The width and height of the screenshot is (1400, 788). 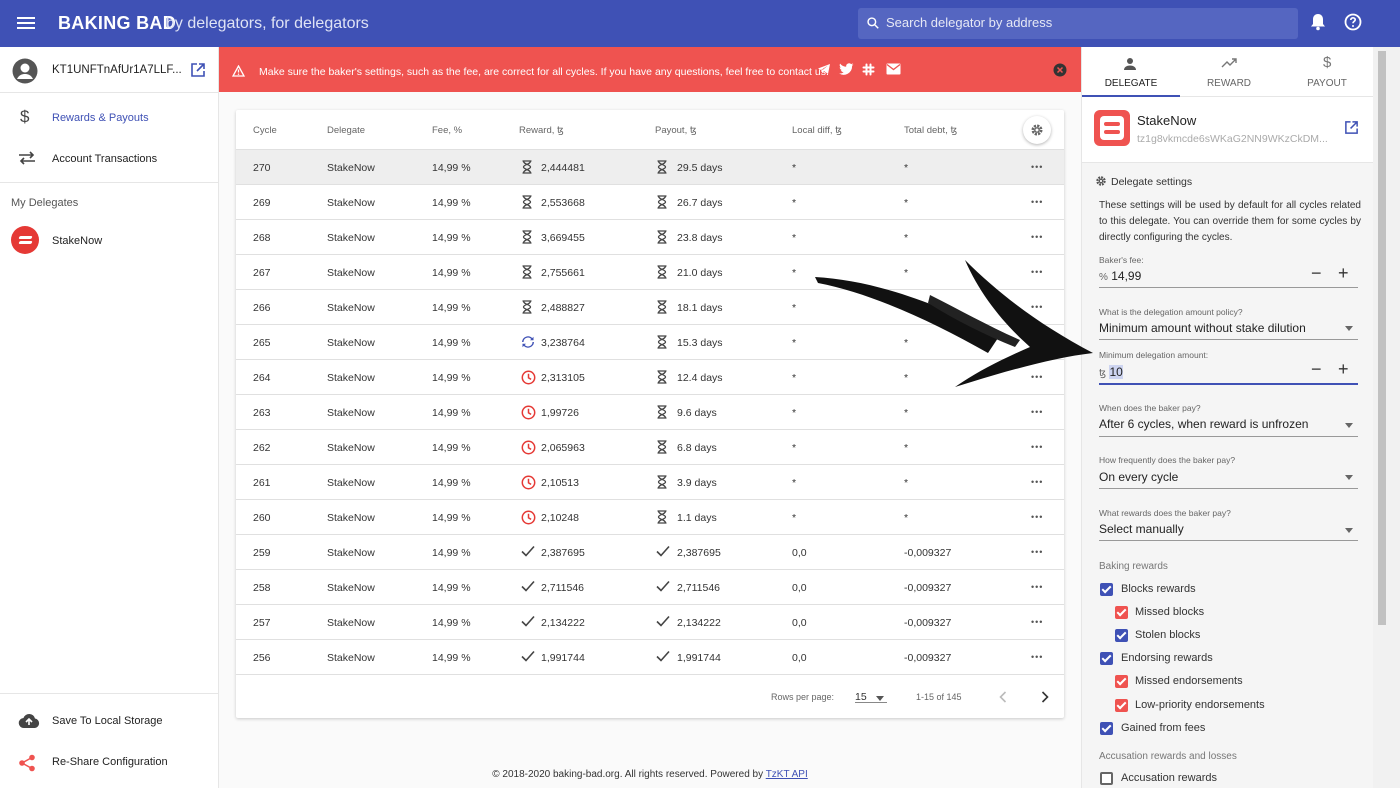 What do you see at coordinates (700, 378) in the screenshot?
I see `cell-payout: 12.4 days` at bounding box center [700, 378].